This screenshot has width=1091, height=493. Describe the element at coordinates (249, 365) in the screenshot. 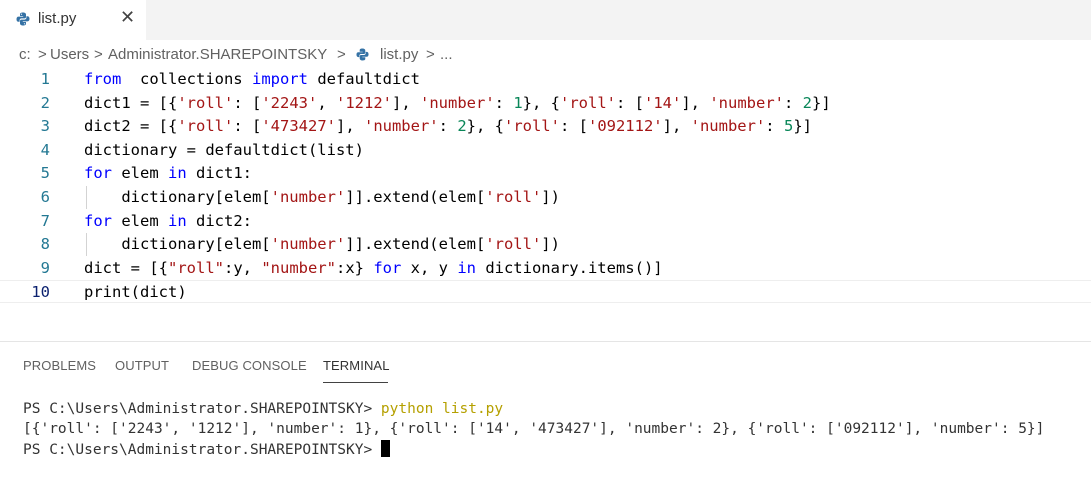

I see `tab-debug-console: DEBUG CONSOLE` at that location.